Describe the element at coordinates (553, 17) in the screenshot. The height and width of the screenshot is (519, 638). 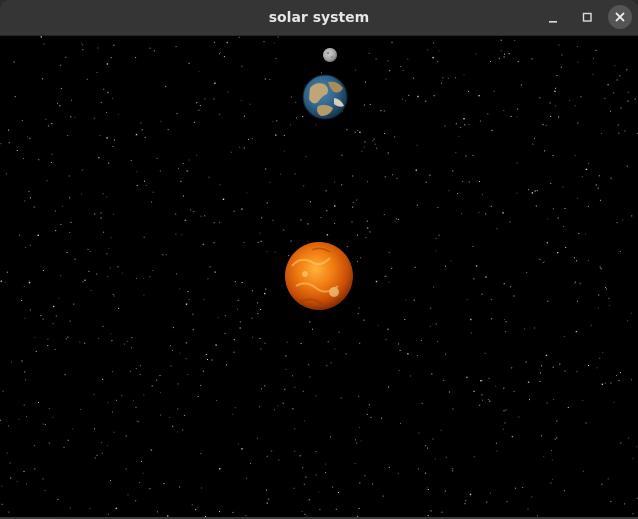
I see `minimize-button` at that location.